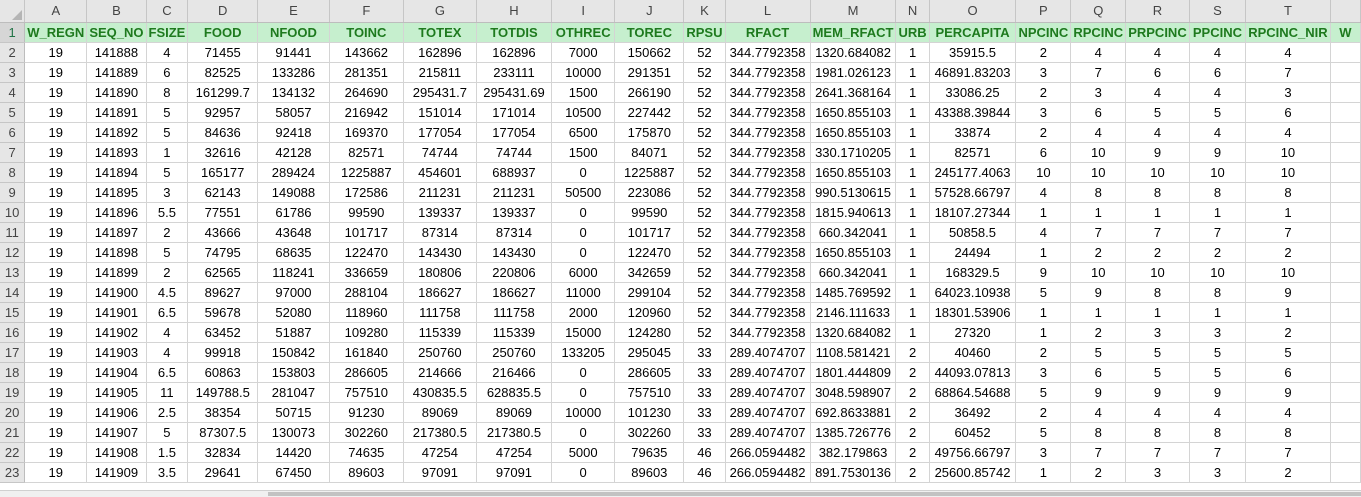 The height and width of the screenshot is (497, 1361). Describe the element at coordinates (583, 352) in the screenshot. I see `data-cell: 133205` at that location.